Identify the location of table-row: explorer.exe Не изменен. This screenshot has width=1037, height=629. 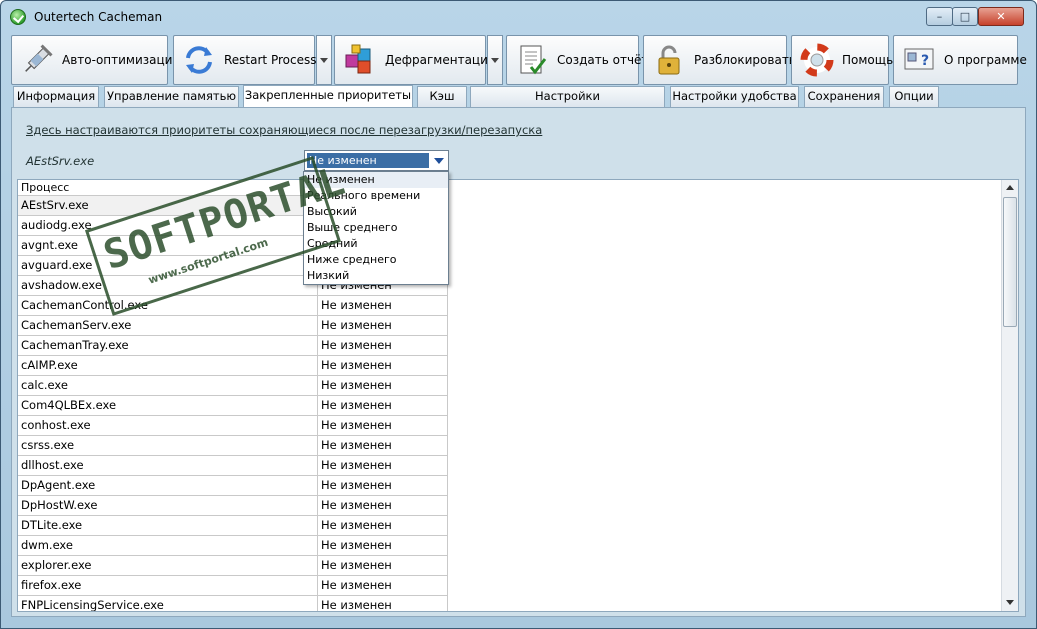
(233, 566).